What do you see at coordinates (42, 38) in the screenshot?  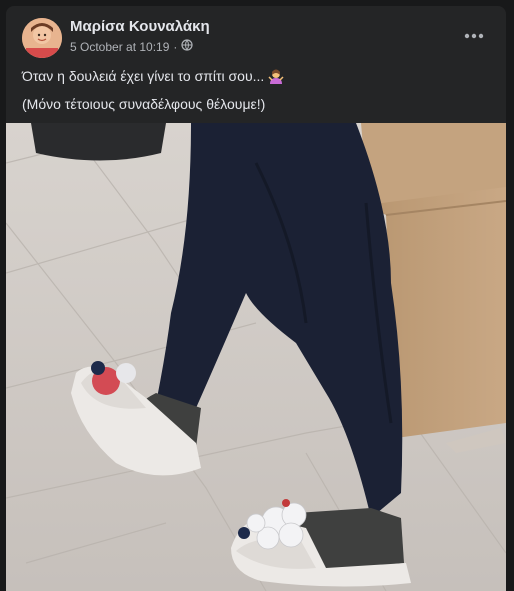 I see `avatar` at bounding box center [42, 38].